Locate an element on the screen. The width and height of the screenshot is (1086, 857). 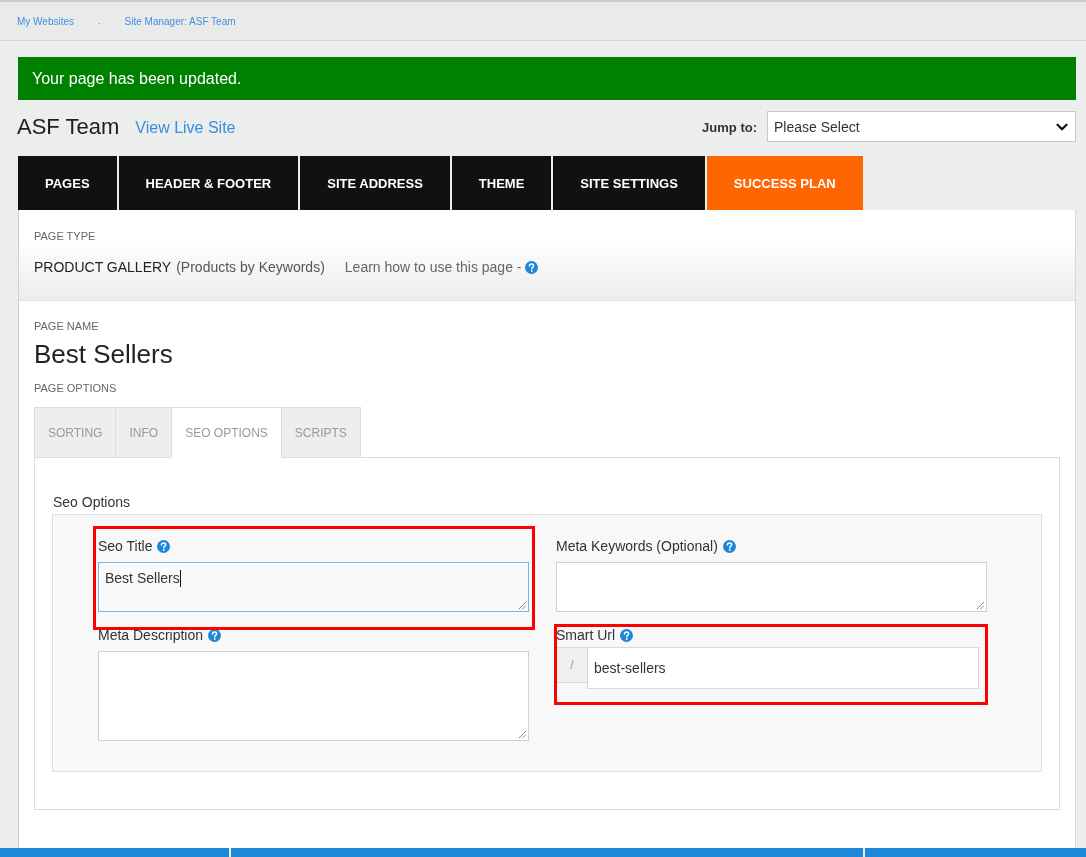
breadcrumb-link: My Websites is located at coordinates (46, 21).